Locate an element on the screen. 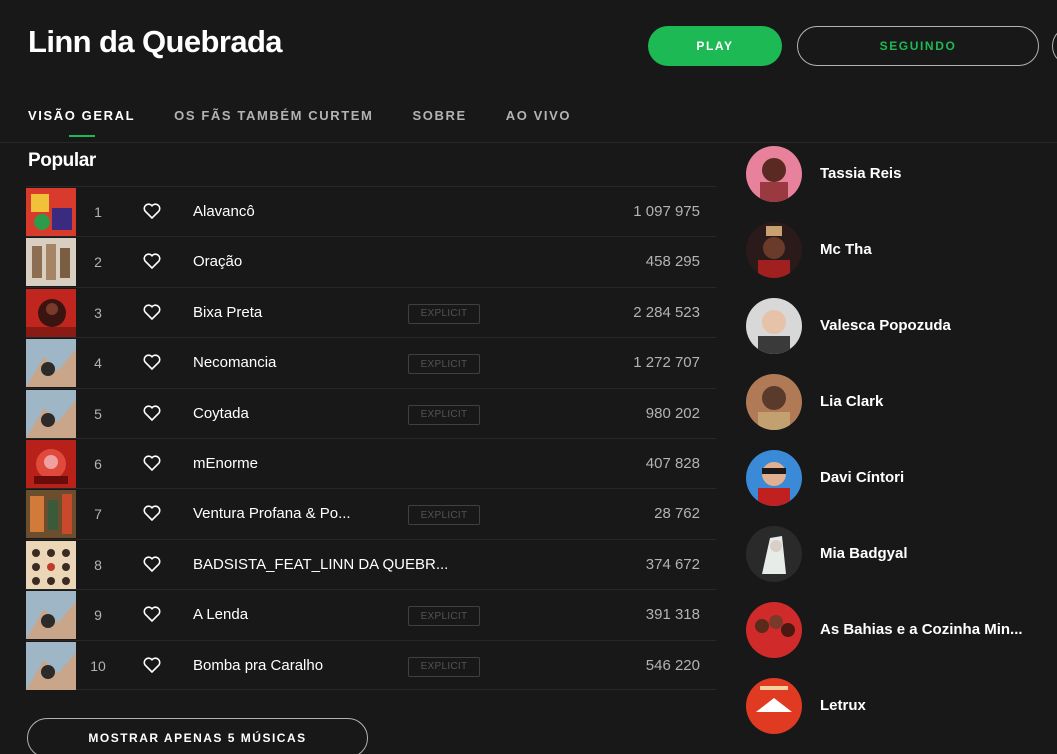 This screenshot has width=1057, height=754. tab-about: SOBRE is located at coordinates (439, 122).